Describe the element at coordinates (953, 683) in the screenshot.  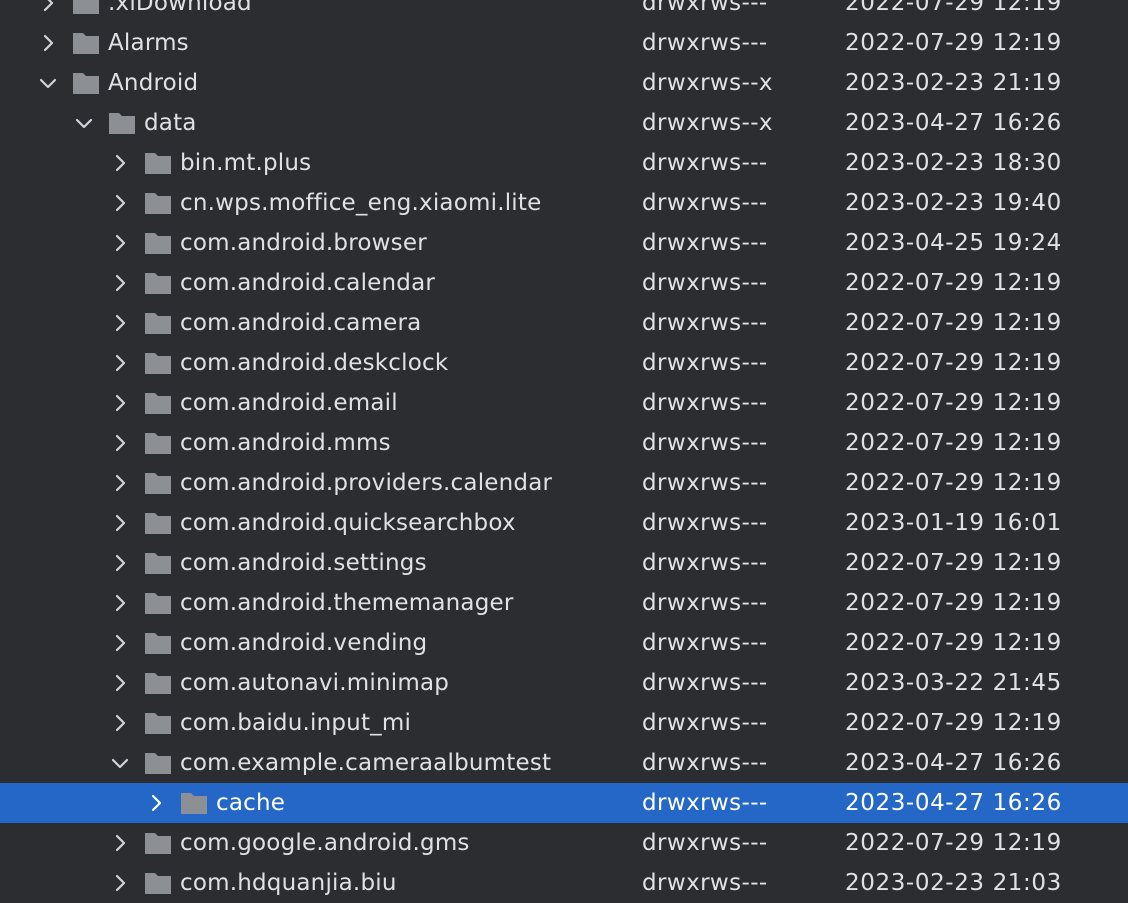
I see `row-modified-date: 2023-03-22 21:45` at that location.